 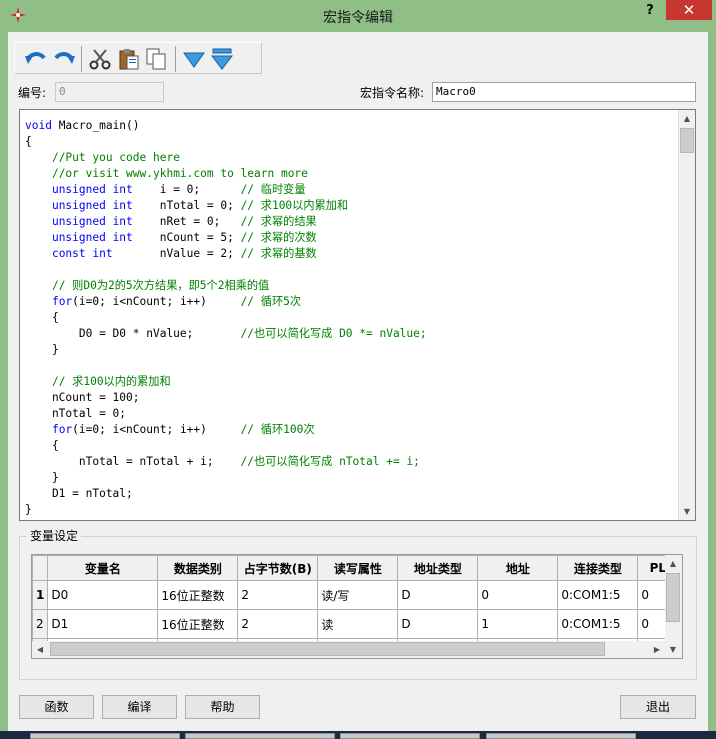 What do you see at coordinates (278, 253) in the screenshot?
I see `code-comment: // 求幂的基数` at bounding box center [278, 253].